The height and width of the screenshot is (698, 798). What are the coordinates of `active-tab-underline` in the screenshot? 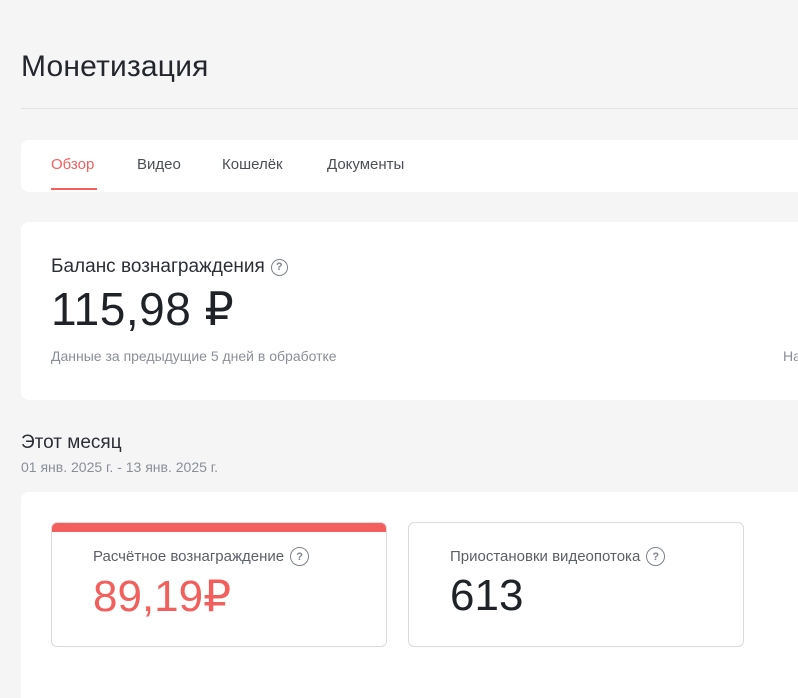 It's located at (74, 189).